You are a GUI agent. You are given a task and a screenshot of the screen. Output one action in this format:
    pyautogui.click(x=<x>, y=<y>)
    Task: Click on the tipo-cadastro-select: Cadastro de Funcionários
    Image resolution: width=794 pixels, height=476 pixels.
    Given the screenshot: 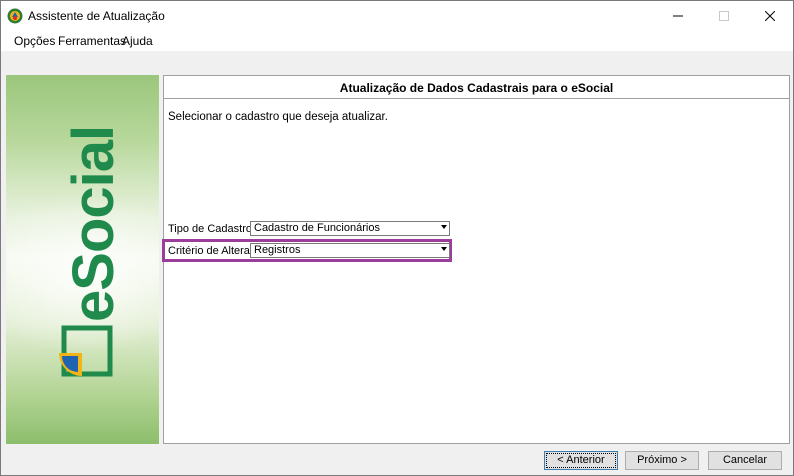 What is the action you would take?
    pyautogui.click(x=350, y=228)
    